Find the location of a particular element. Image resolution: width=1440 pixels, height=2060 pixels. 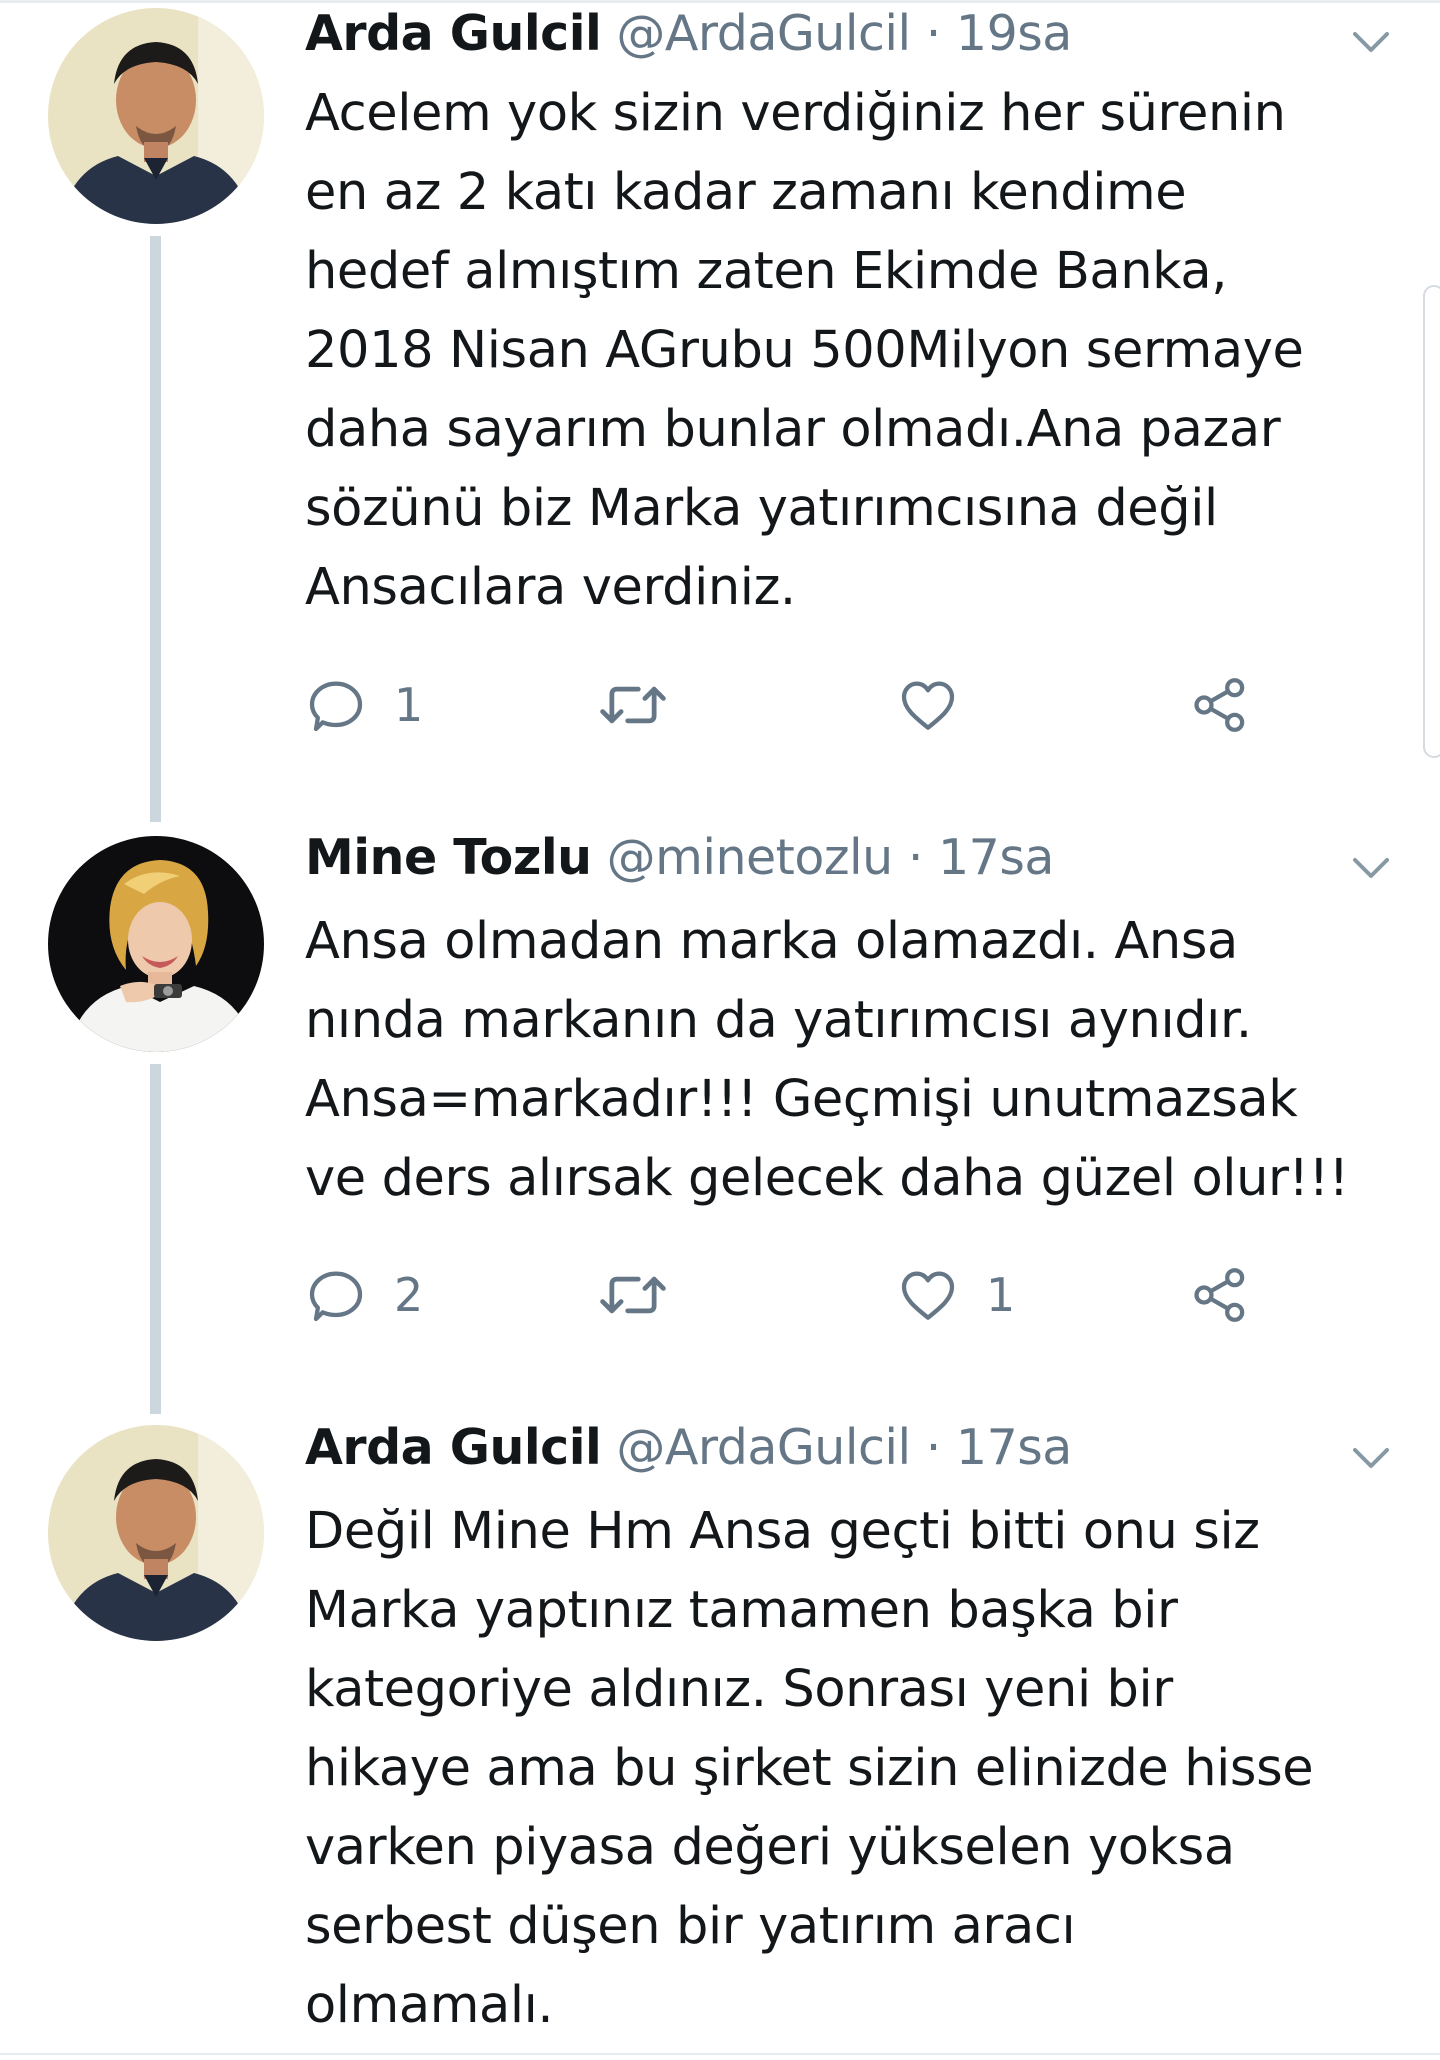

tweet-text-line: en az 2 katı kadar zamanı kendime is located at coordinates (746, 192).